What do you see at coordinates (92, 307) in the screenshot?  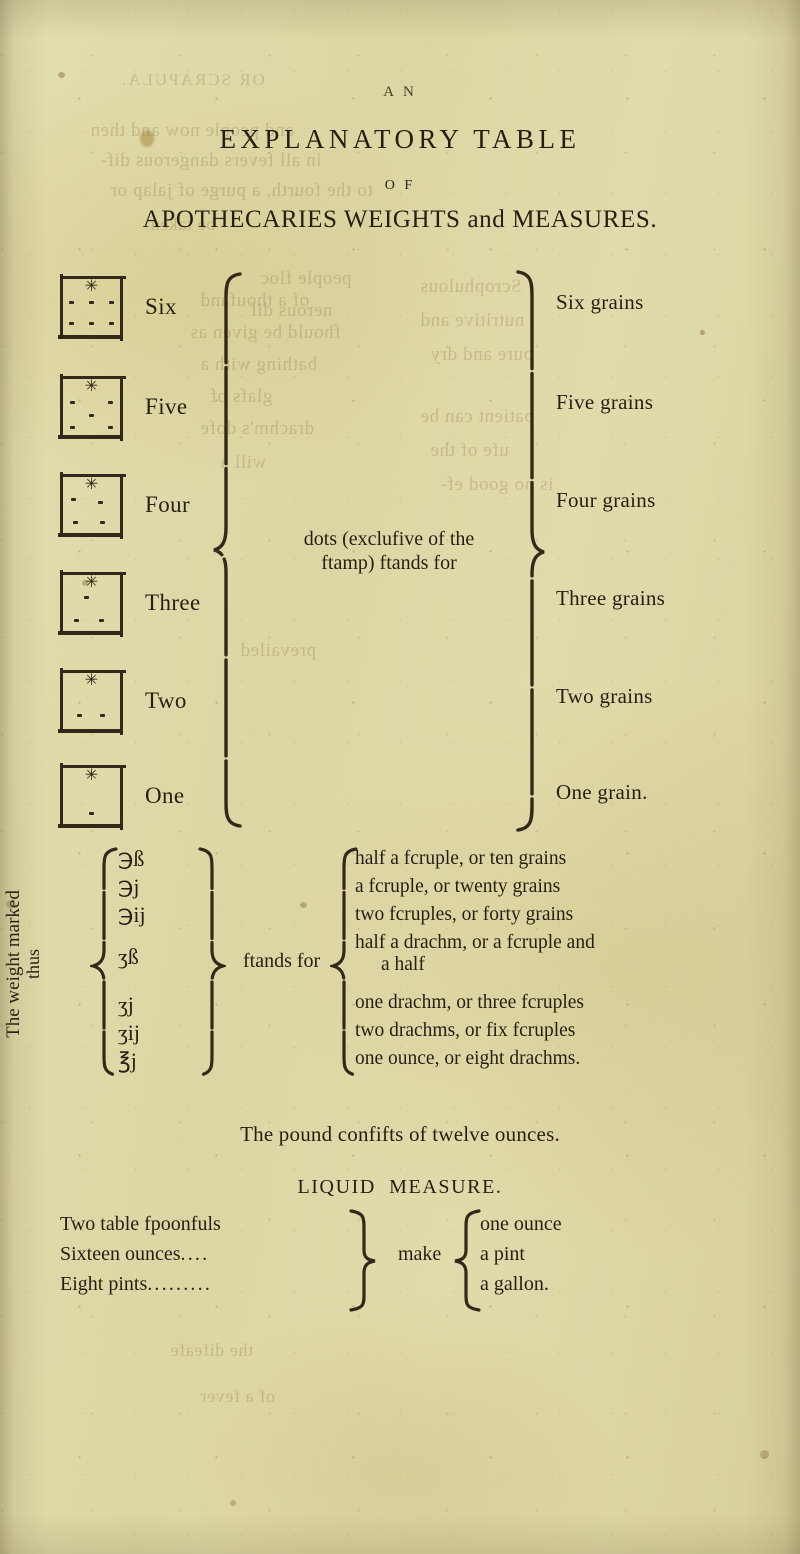 I see `stamp-box-six: ✳` at bounding box center [92, 307].